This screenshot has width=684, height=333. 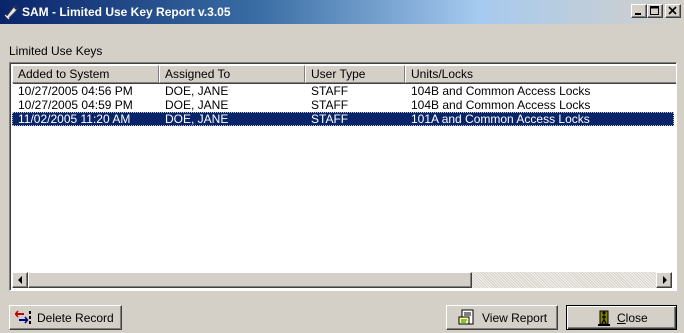 I want to click on column-header-user-type: User Type, so click(x=355, y=74).